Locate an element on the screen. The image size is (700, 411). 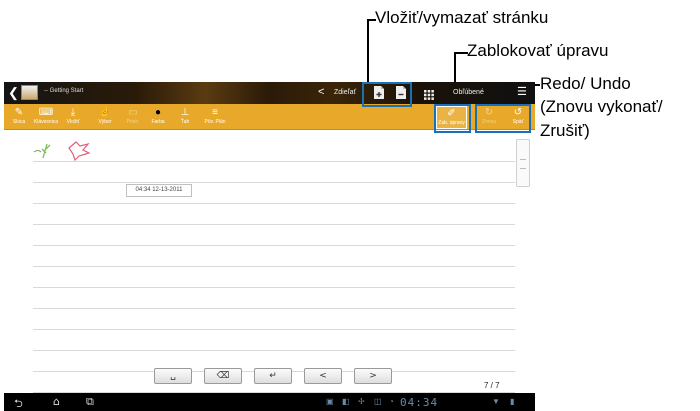
home-icon: ⌂ is located at coordinates (56, 401).